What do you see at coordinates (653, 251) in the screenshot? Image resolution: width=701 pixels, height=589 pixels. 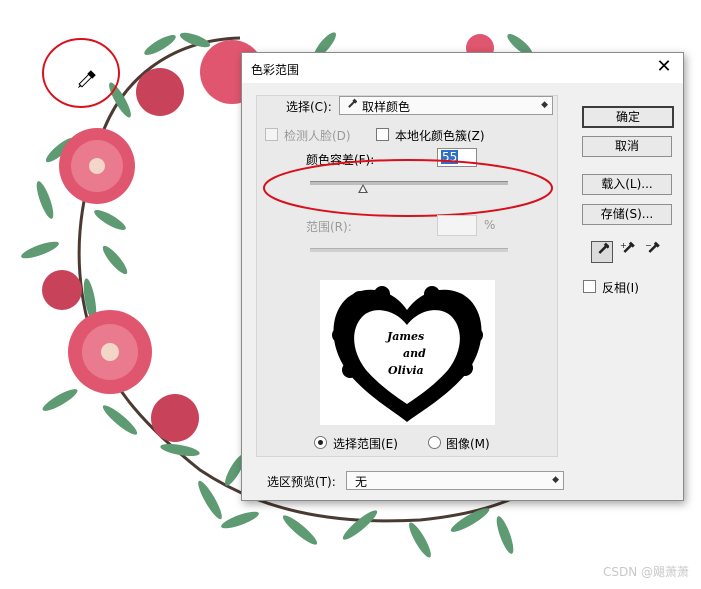 I see `eyedropper-minus-icon: −` at bounding box center [653, 251].